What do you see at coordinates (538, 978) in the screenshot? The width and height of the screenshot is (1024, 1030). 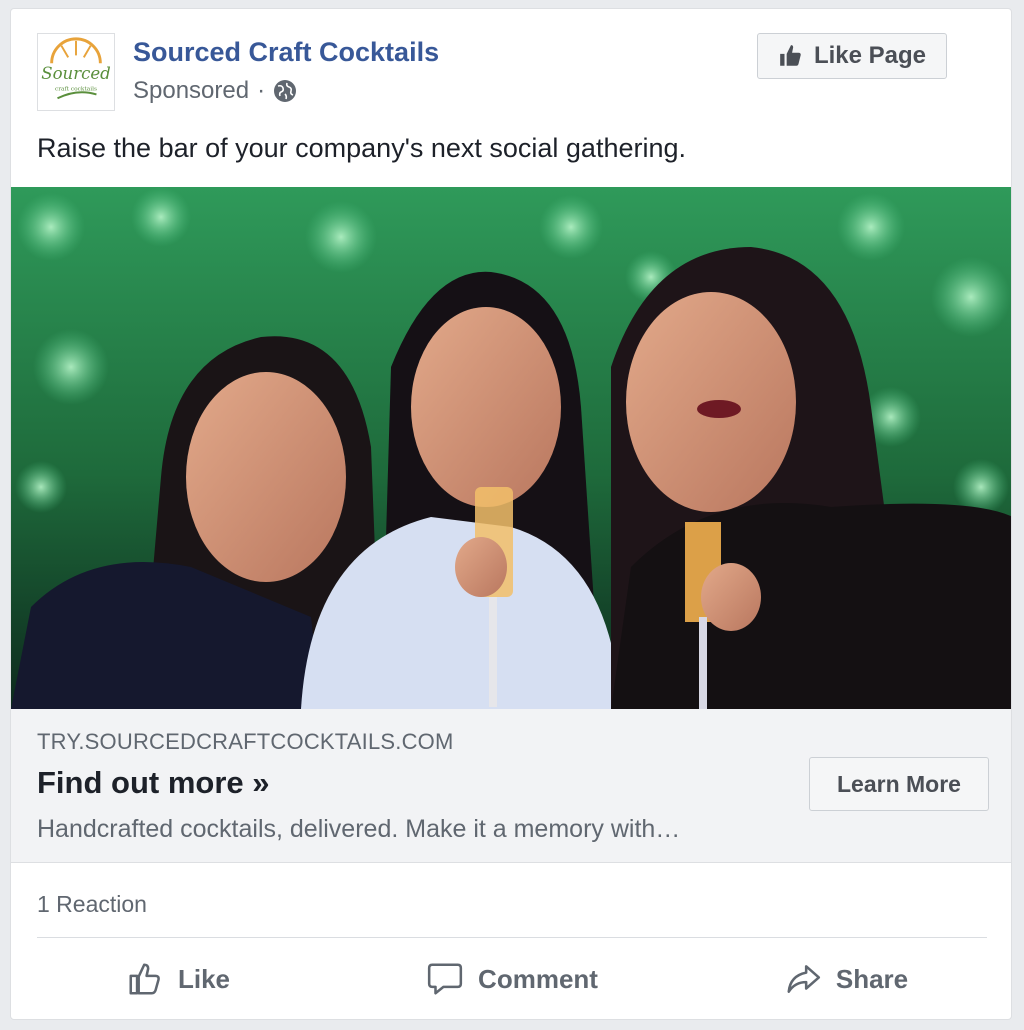 I see `comment-label: Comment` at bounding box center [538, 978].